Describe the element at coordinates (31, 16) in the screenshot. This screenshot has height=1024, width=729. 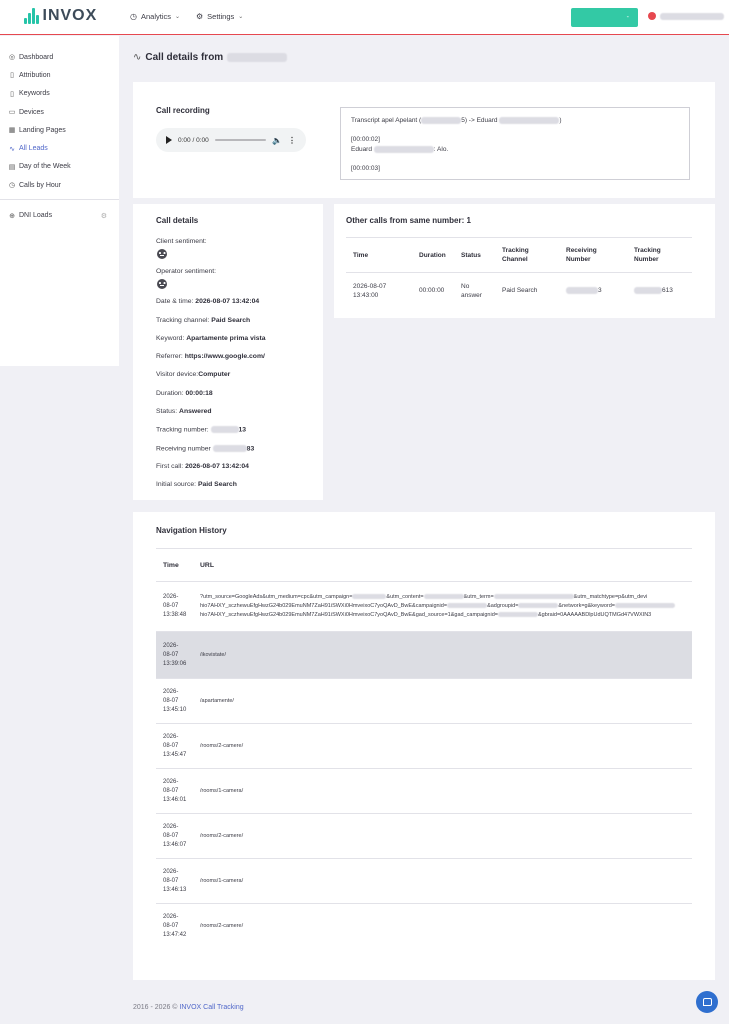
I see `logo-bars-icon` at that location.